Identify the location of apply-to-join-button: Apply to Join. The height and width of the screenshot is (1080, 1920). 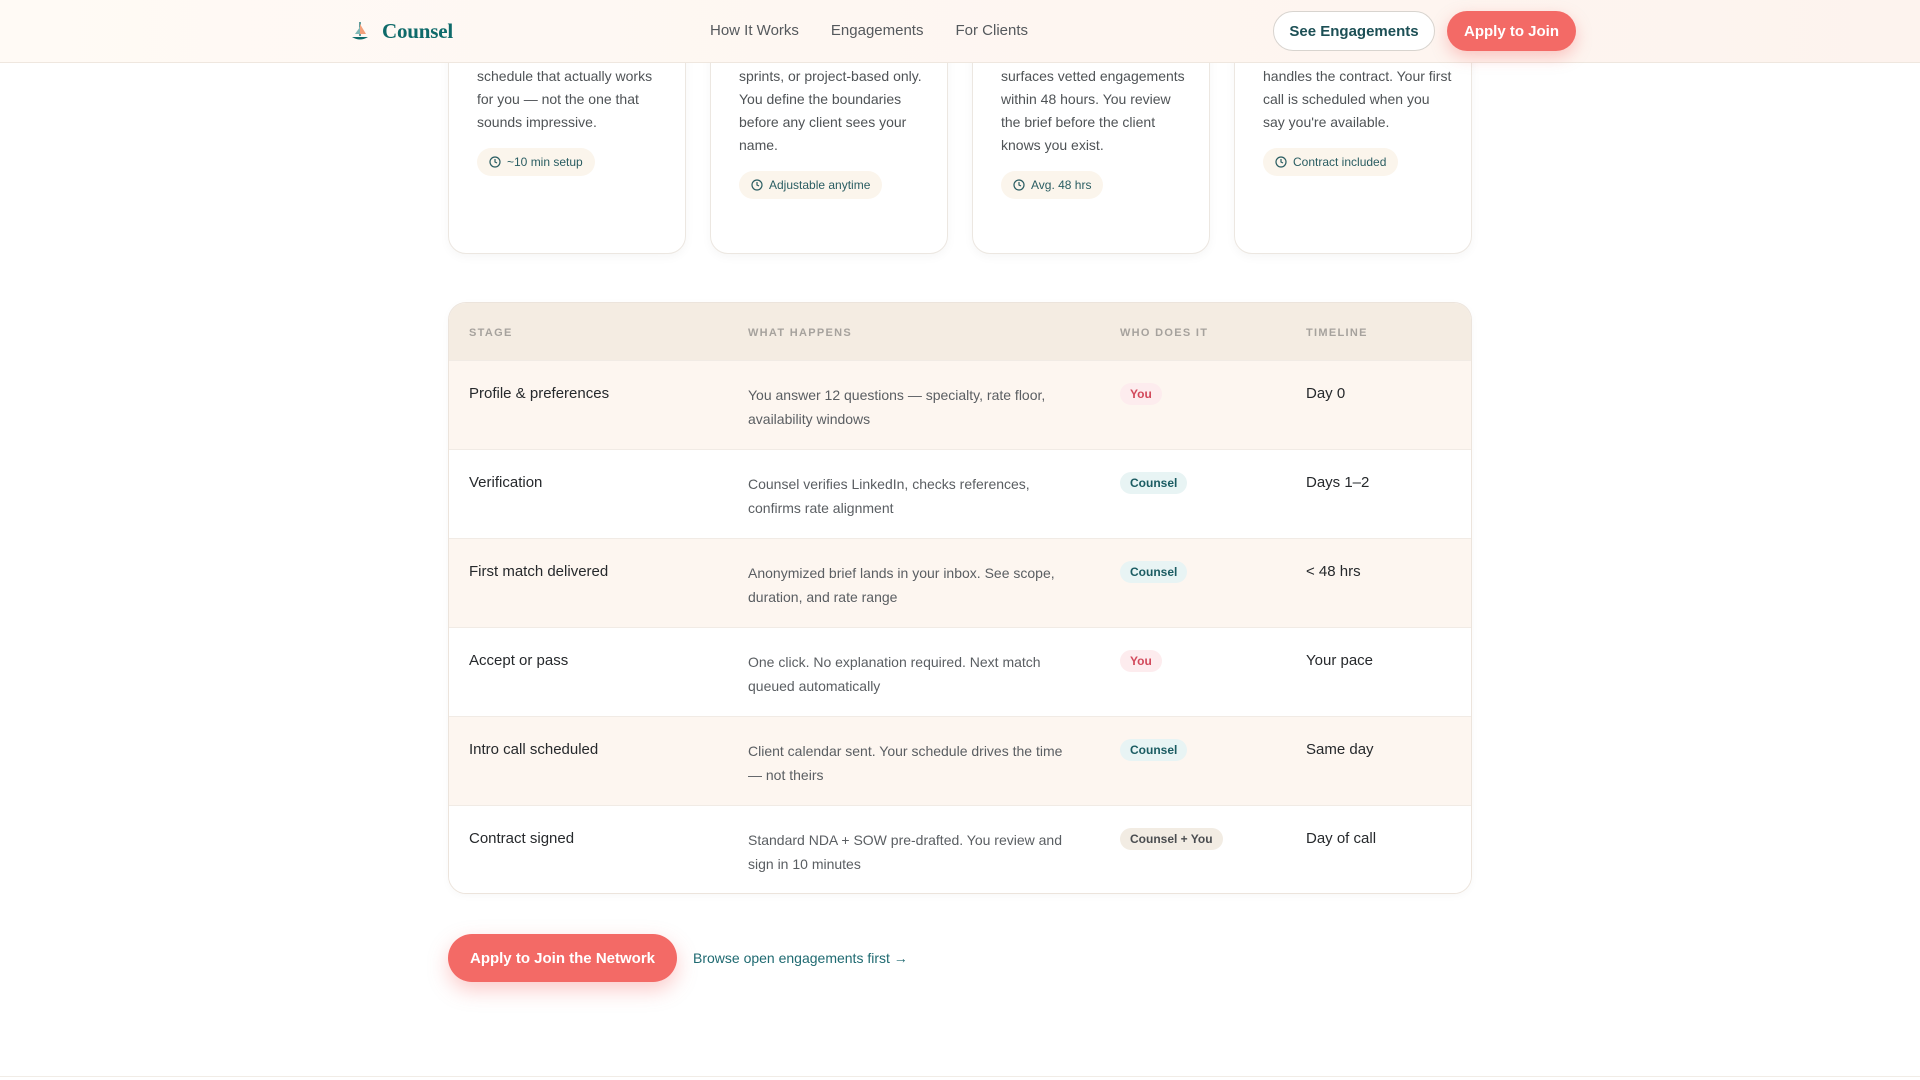
(1511, 31).